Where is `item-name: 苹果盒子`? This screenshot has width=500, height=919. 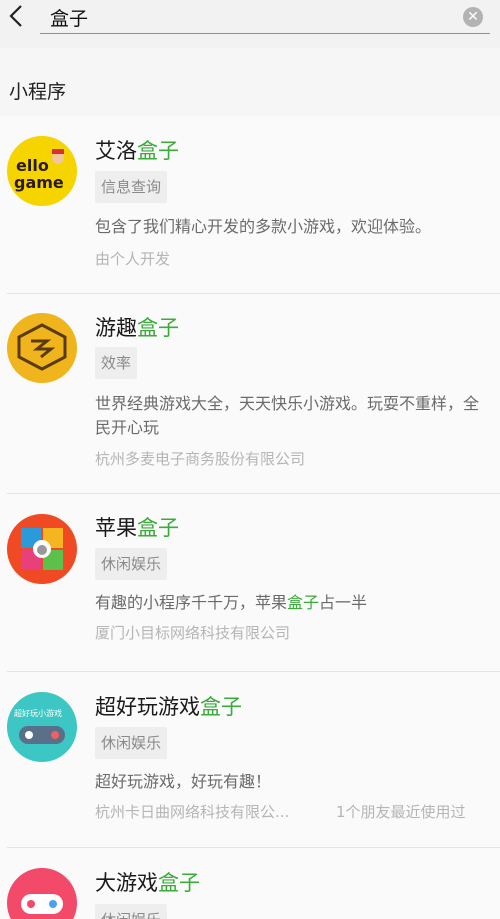
item-name: 苹果盒子 is located at coordinates (137, 528).